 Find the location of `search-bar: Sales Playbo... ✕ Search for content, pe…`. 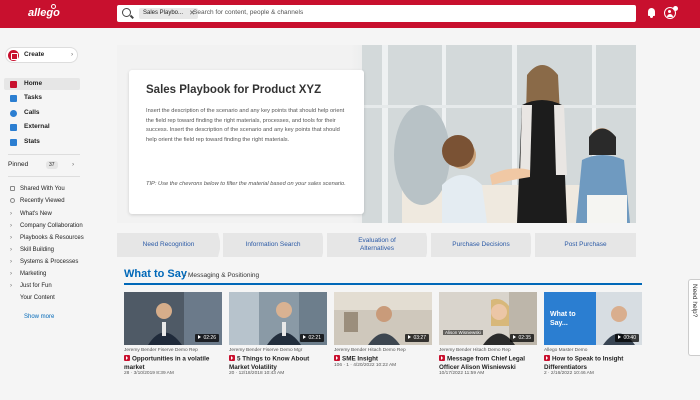

search-bar: Sales Playbo... ✕ Search for content, pe… is located at coordinates (376, 13).